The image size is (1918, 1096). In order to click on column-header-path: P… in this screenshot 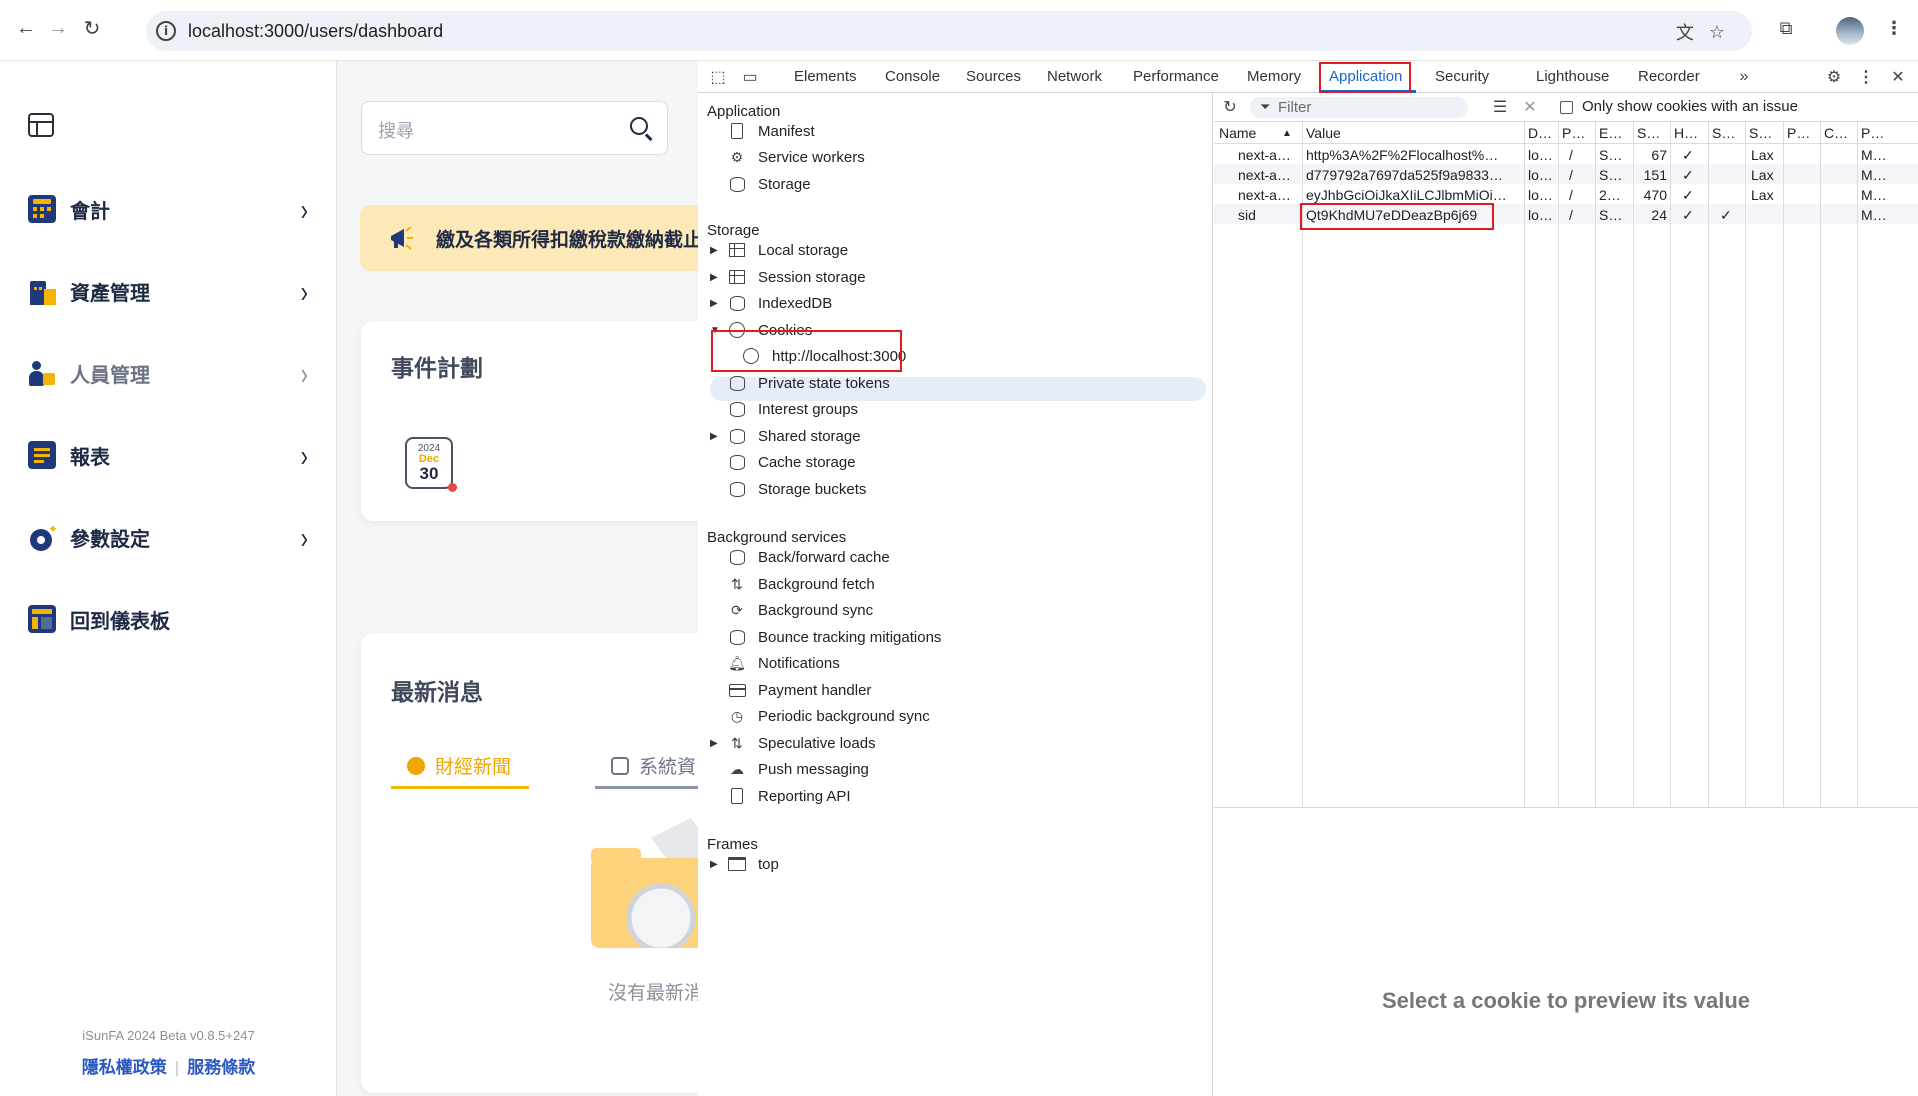, I will do `click(1573, 133)`.